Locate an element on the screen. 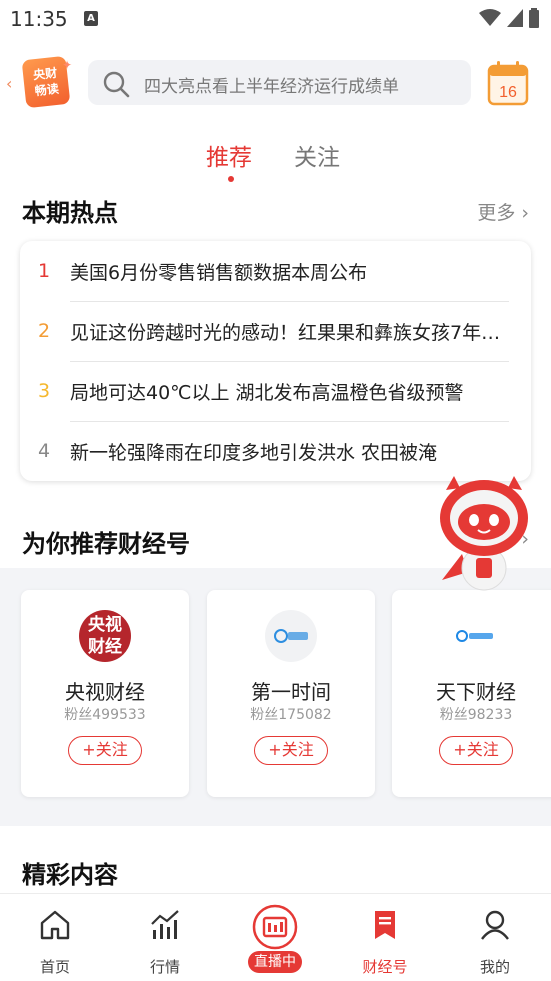  account-fans: 粉丝175082 is located at coordinates (291, 715).